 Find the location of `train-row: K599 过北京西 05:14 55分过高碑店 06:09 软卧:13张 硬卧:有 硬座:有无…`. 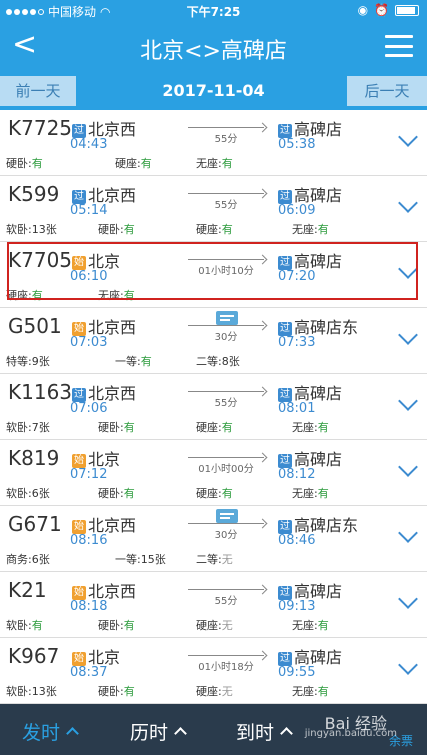

train-row: K599 过北京西 05:14 55分过高碑店 06:09 软卧:13张 硬卧:有 硬座:有无… is located at coordinates (213, 209).